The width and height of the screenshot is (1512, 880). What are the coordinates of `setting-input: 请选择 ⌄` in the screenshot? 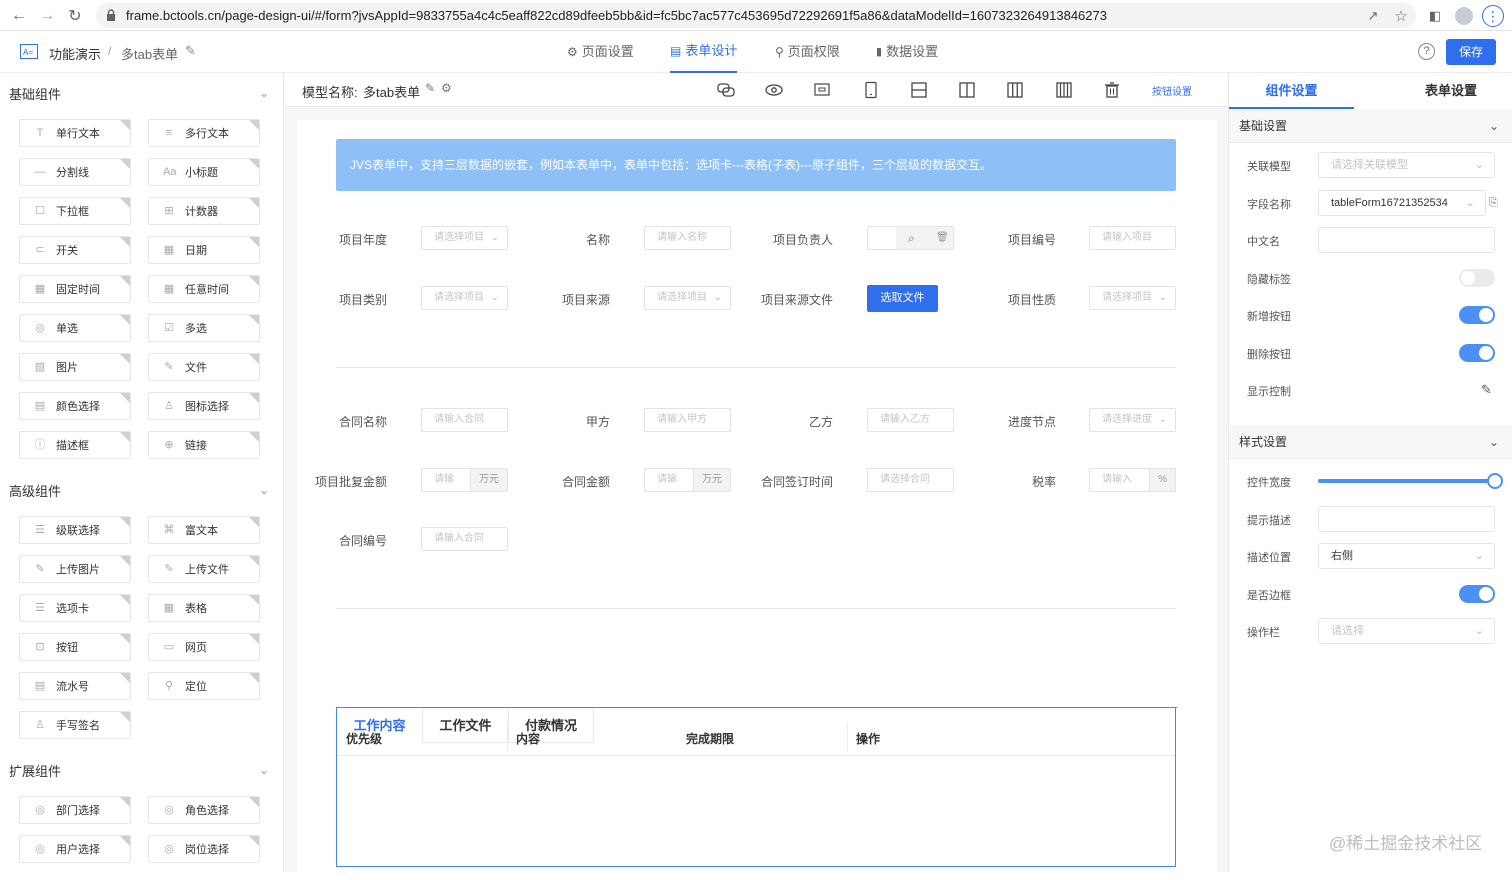 It's located at (1406, 631).